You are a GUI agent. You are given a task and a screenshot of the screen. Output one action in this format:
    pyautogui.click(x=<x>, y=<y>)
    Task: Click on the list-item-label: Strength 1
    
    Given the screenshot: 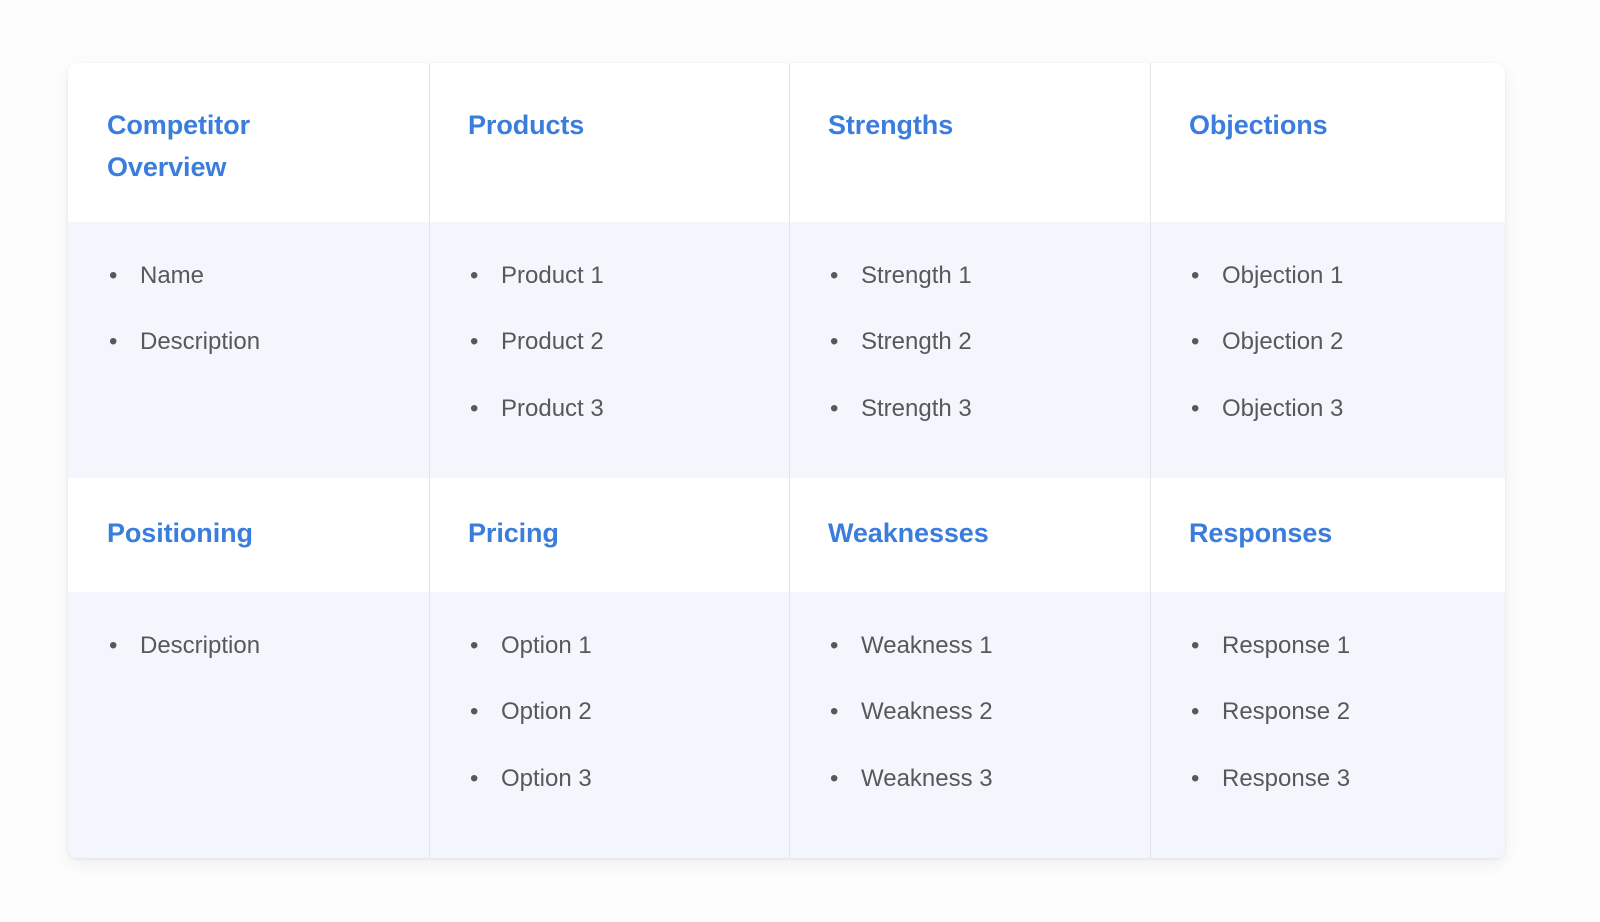 What is the action you would take?
    pyautogui.click(x=916, y=275)
    